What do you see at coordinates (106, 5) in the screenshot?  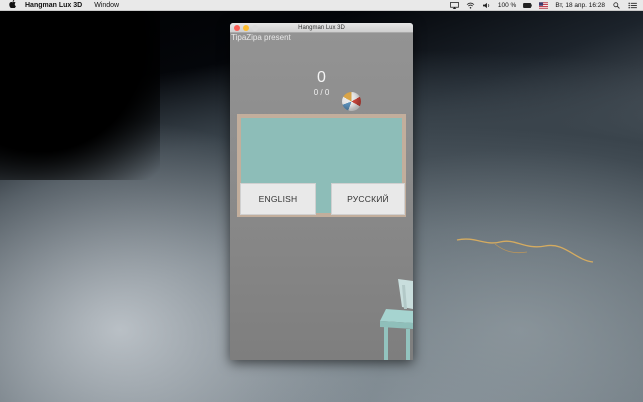 I see `menu-window: Window` at bounding box center [106, 5].